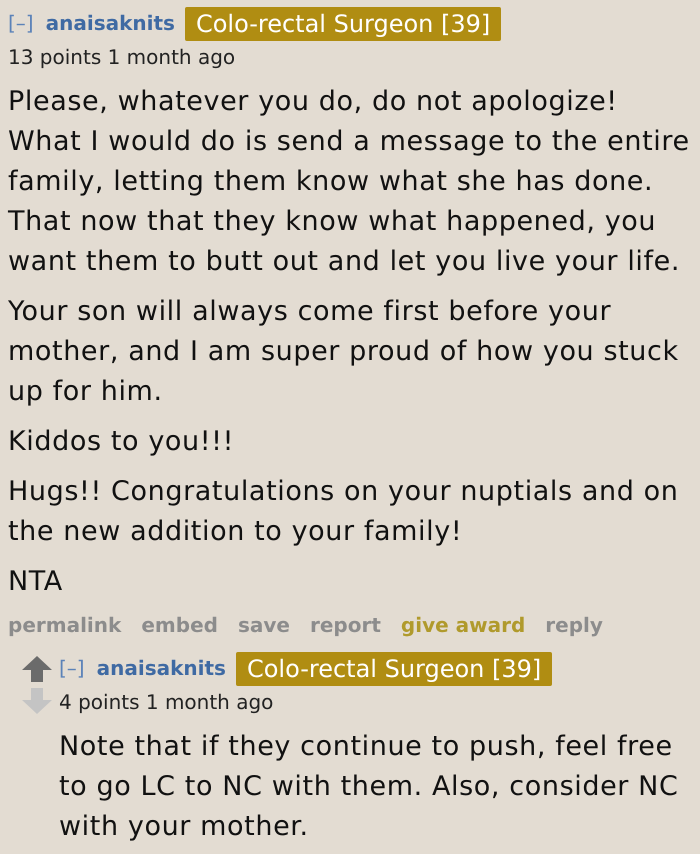 The height and width of the screenshot is (854, 700). What do you see at coordinates (345, 625) in the screenshot?
I see `comment-action-link: report` at bounding box center [345, 625].